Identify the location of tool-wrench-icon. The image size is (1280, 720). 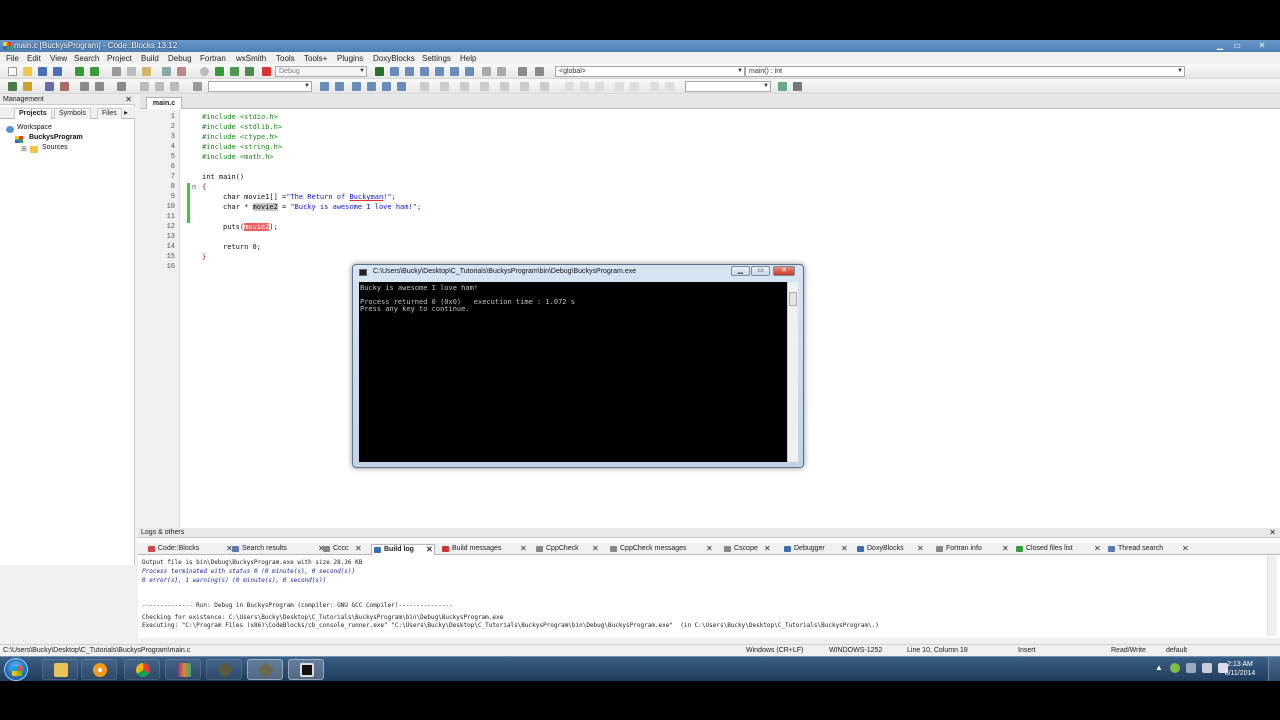
(797, 86).